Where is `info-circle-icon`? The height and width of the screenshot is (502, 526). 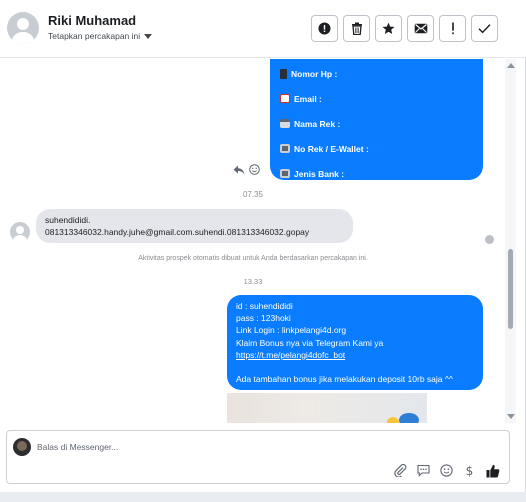
info-circle-icon is located at coordinates (324, 28).